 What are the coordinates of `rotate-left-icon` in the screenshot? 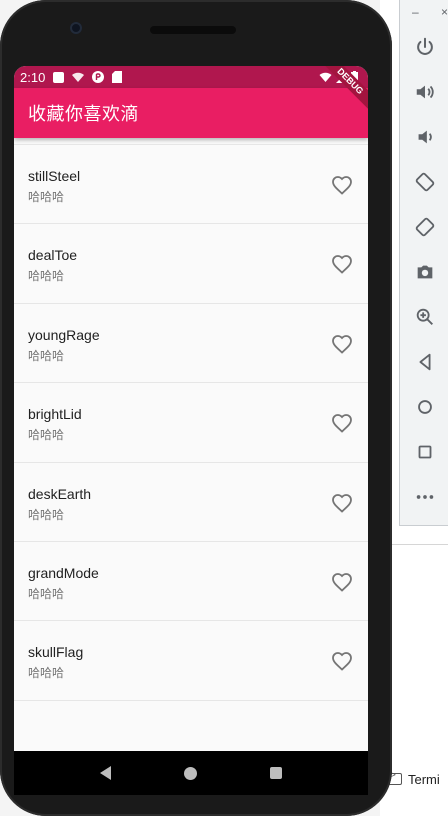 It's located at (425, 182).